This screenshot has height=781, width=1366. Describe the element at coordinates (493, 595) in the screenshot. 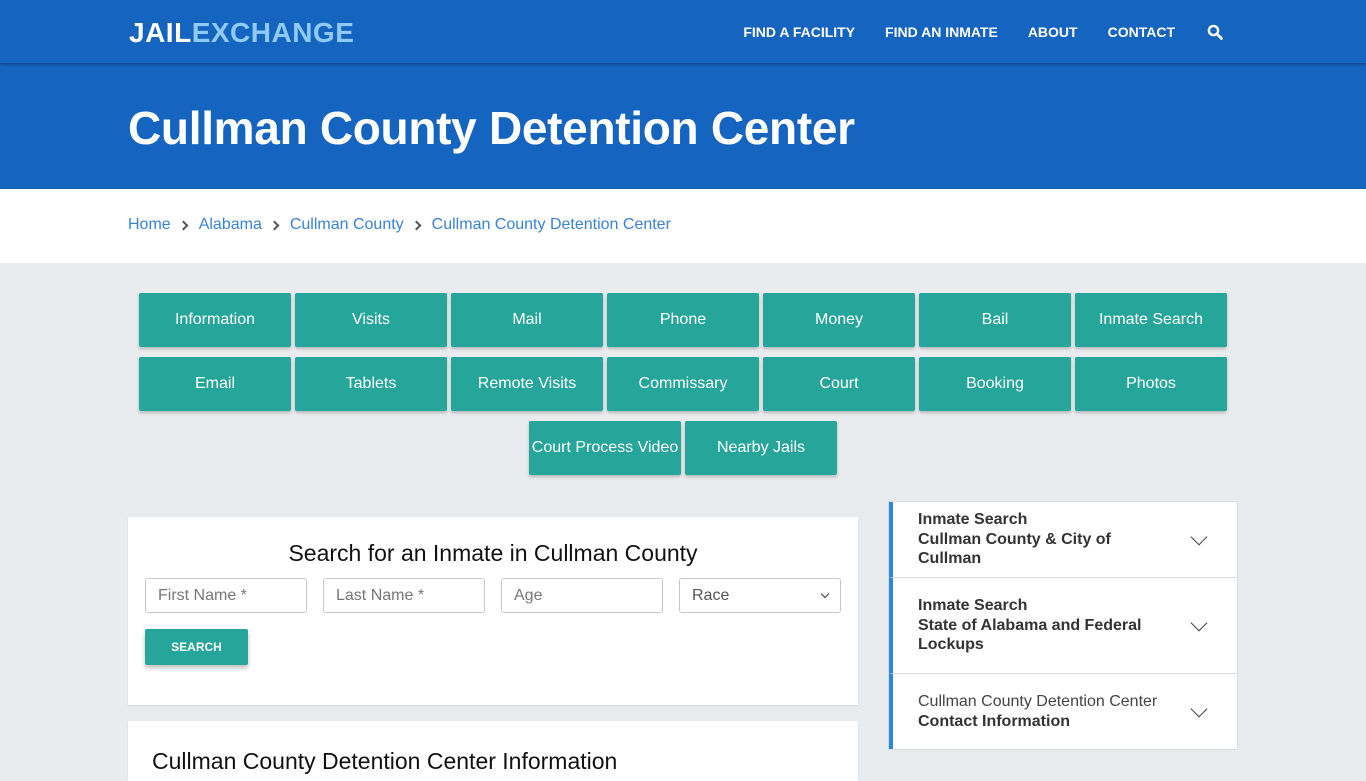

I see `search-form-row: Race` at that location.